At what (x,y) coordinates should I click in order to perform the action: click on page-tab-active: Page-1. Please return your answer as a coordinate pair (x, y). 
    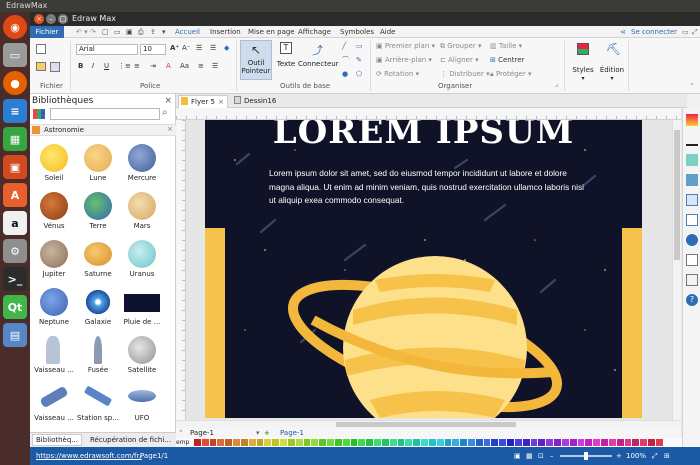
    Looking at the image, I should click on (292, 433).